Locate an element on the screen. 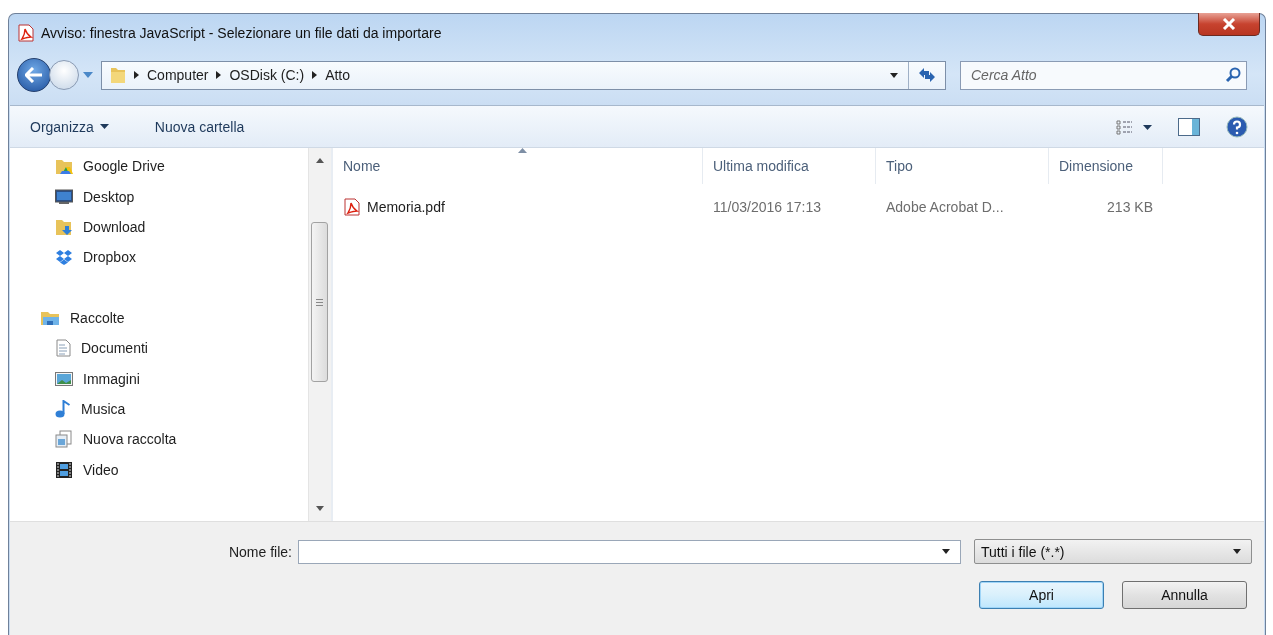 This screenshot has height=635, width=1273. back-button is located at coordinates (34, 75).